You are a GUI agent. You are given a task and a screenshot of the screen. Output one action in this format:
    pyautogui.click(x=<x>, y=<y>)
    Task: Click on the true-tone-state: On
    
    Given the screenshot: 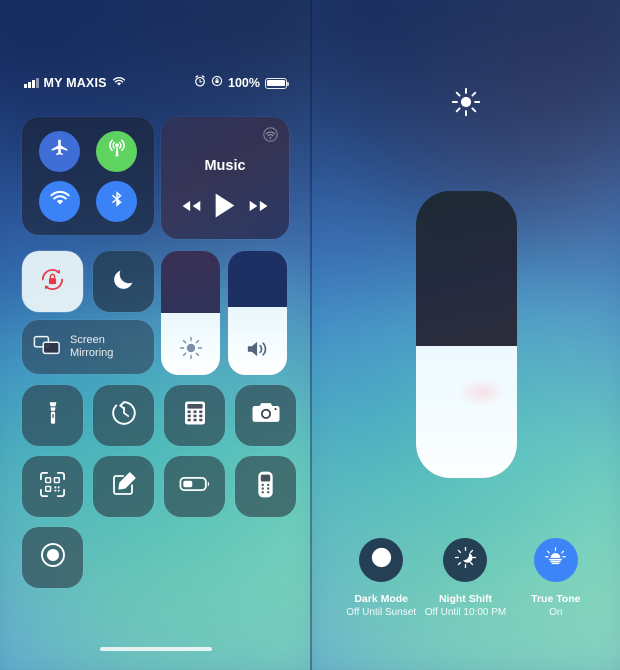 What is the action you would take?
    pyautogui.click(x=556, y=612)
    